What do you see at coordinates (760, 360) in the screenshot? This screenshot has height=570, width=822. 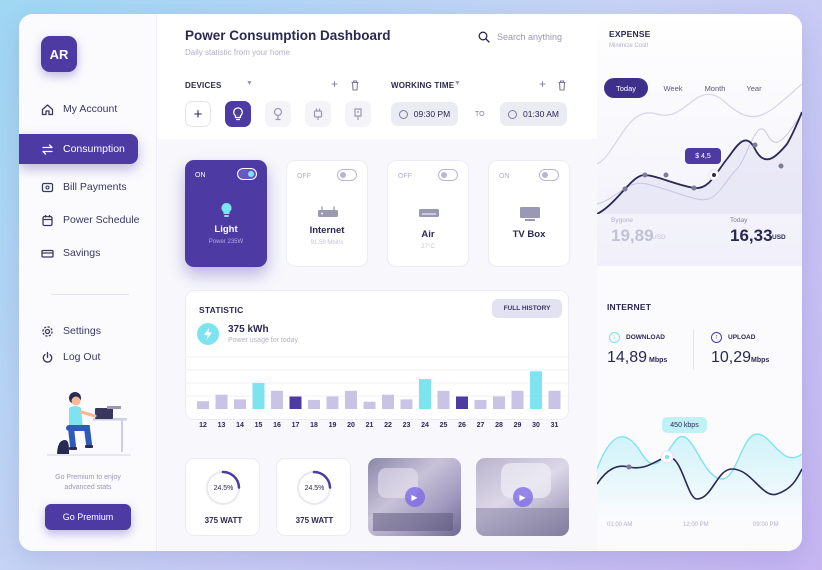 I see `upload-unit: Mbps` at bounding box center [760, 360].